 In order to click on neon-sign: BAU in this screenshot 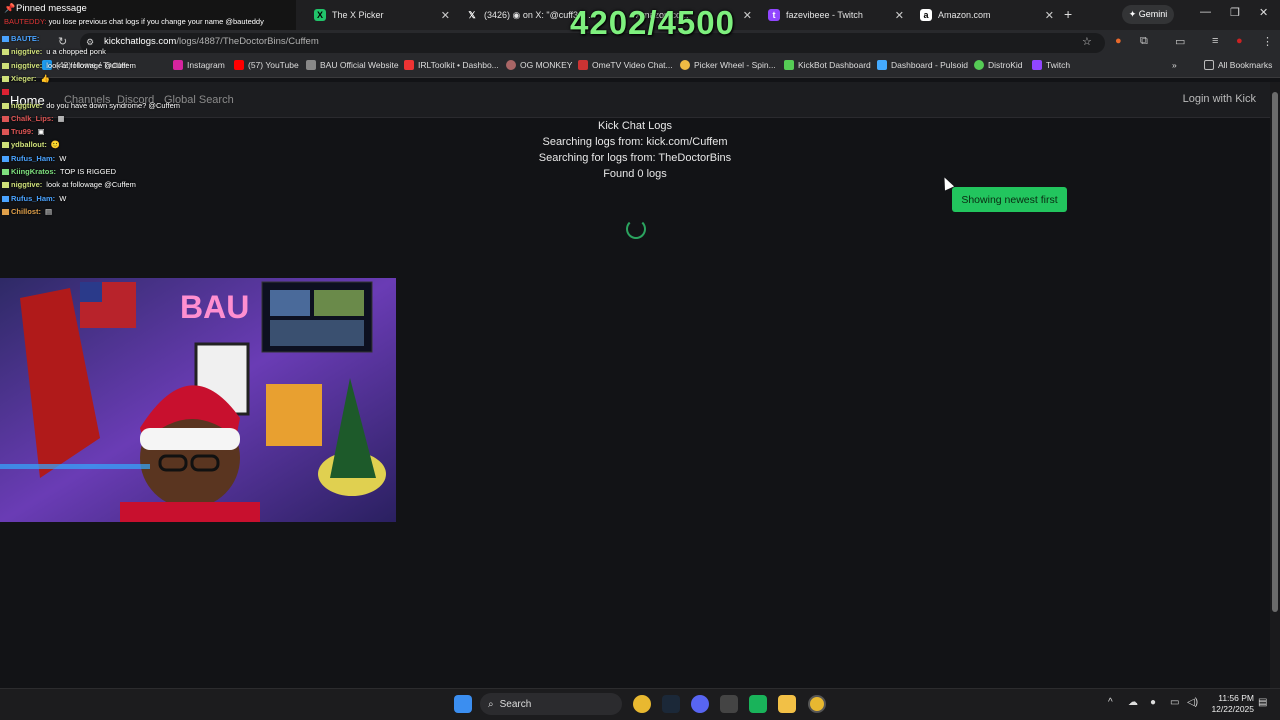, I will do `click(214, 307)`.